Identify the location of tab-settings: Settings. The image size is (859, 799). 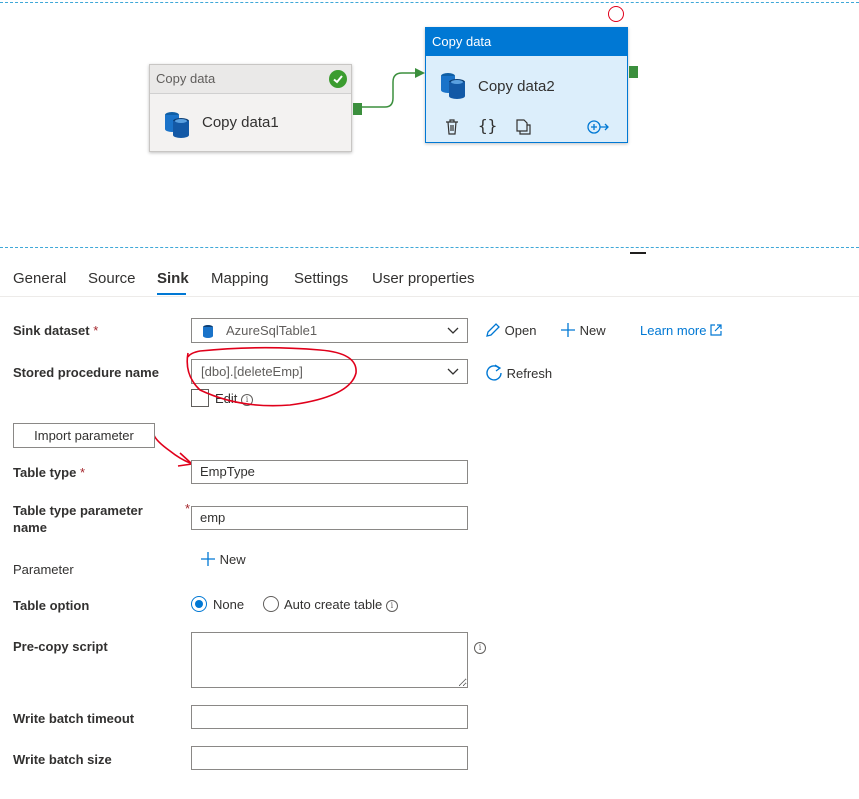
(321, 278).